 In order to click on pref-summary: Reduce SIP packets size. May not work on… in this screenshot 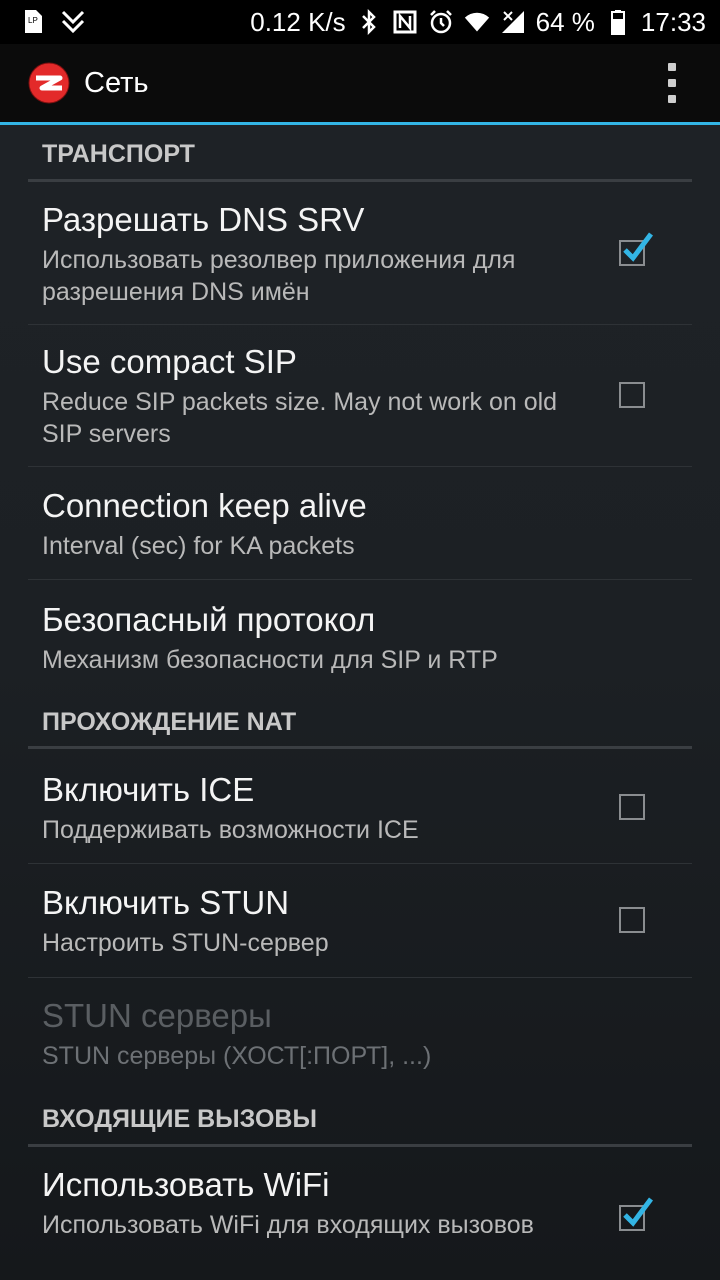, I will do `click(300, 418)`.